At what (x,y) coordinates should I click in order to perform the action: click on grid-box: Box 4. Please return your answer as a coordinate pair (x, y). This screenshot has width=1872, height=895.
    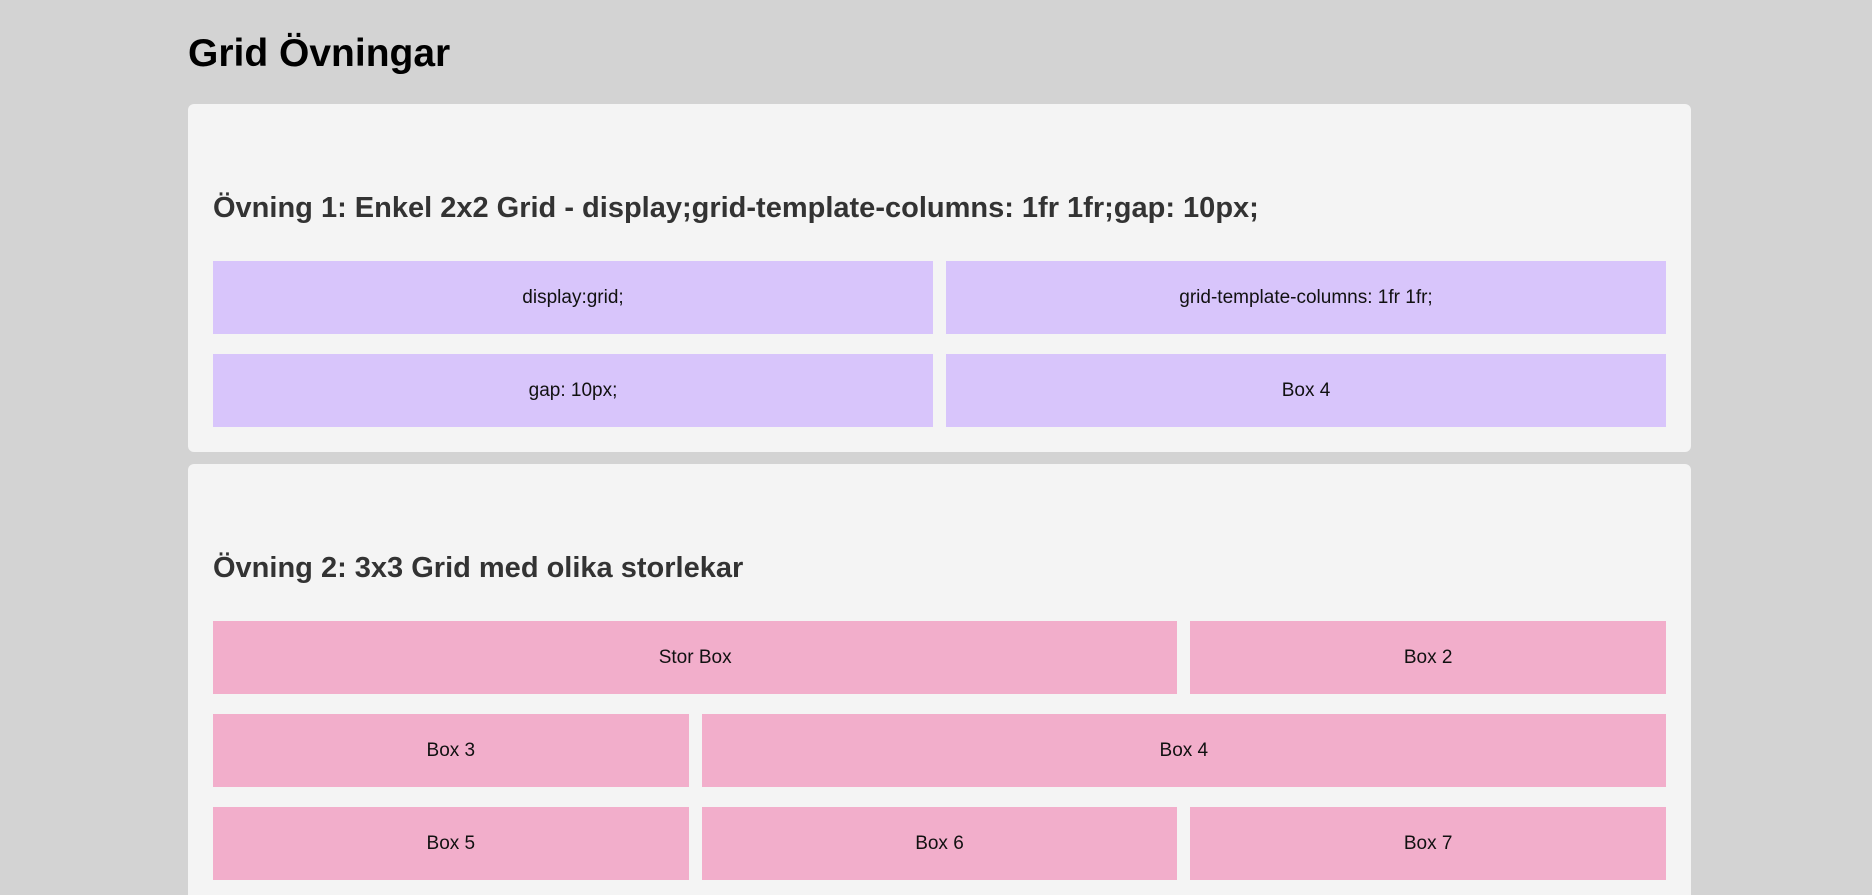
    Looking at the image, I should click on (1306, 390).